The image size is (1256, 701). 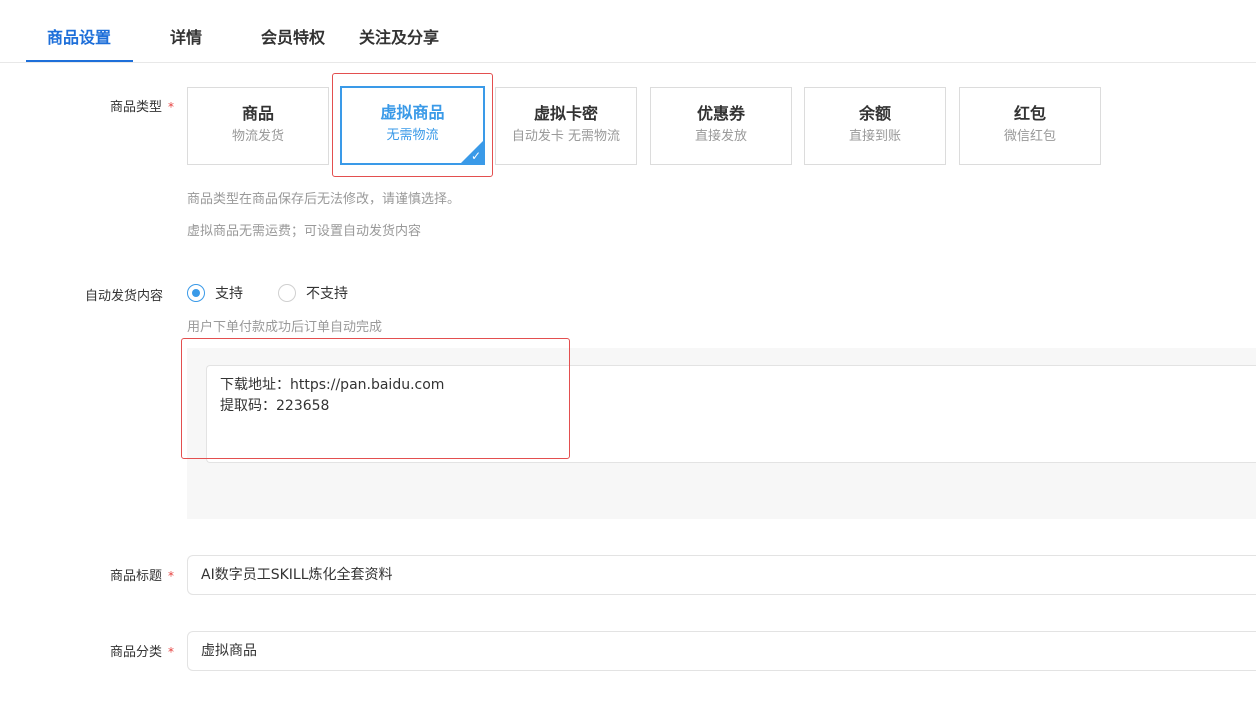 I want to click on option-subtitle: 微信红包, so click(x=1029, y=136).